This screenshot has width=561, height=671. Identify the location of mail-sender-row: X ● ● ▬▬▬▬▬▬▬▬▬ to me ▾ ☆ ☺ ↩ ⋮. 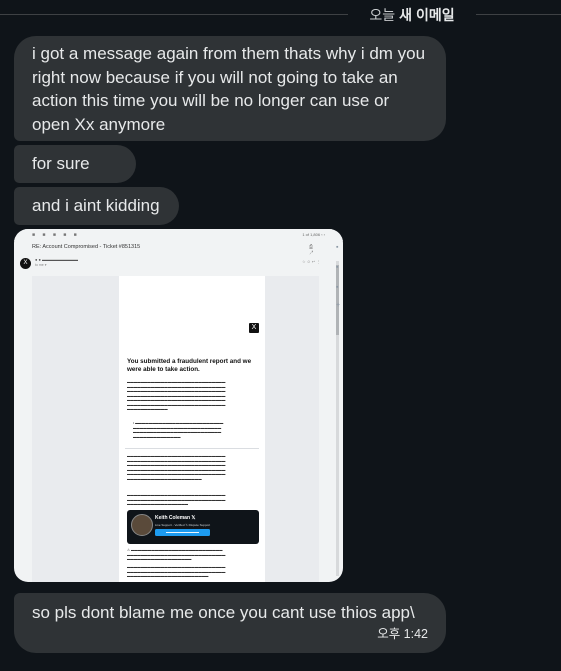
(176, 264).